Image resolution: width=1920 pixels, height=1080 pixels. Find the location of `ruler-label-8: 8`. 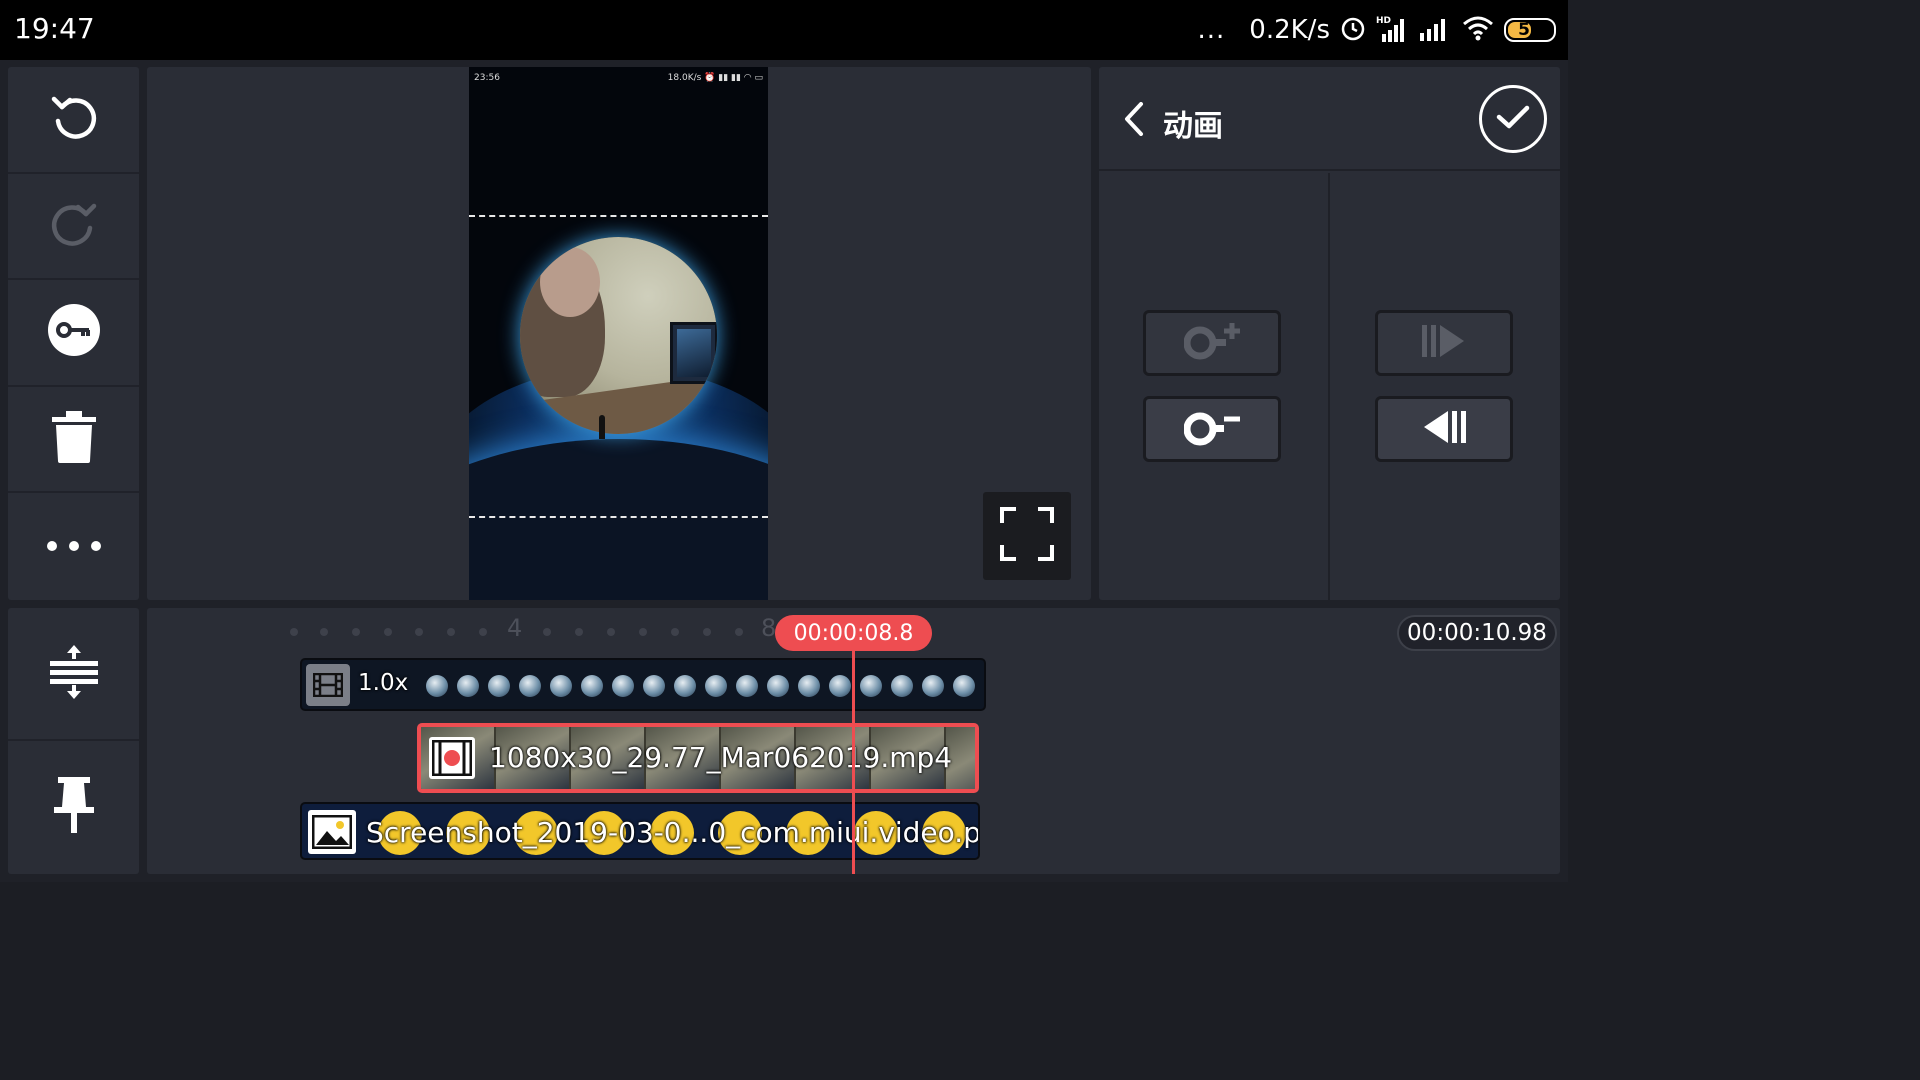

ruler-label-8: 8 is located at coordinates (769, 628).